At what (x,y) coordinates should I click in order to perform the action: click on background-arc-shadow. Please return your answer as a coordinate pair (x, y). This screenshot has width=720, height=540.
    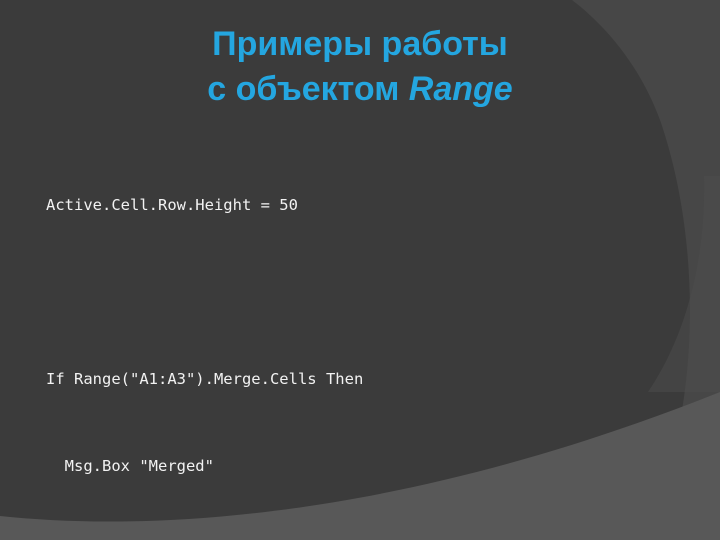
    Looking at the image, I should click on (684, 284).